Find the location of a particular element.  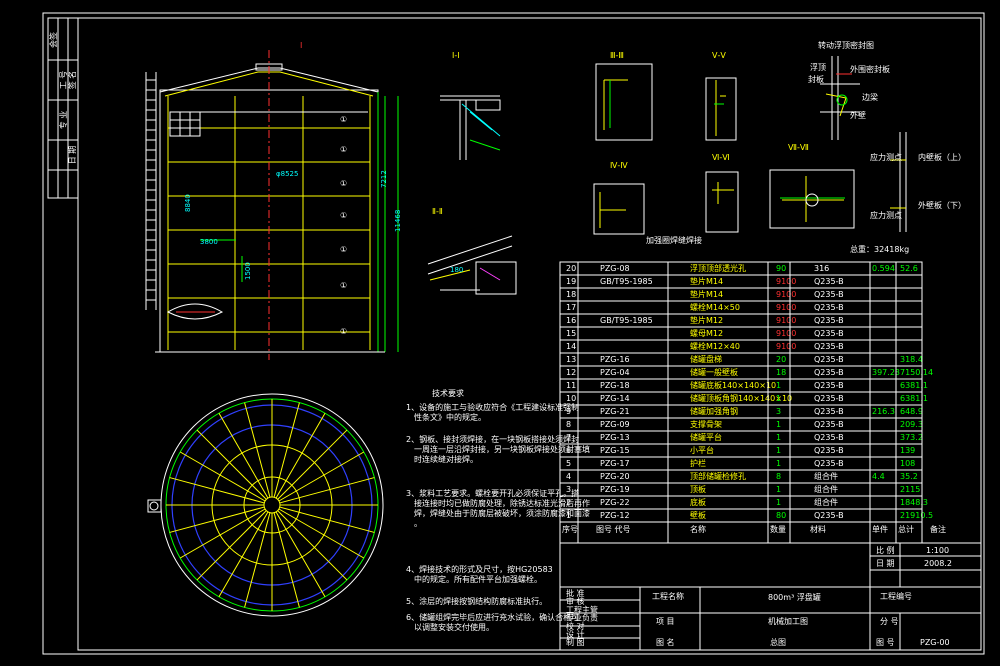

bom-cell-name: 护栏 is located at coordinates (698, 463).